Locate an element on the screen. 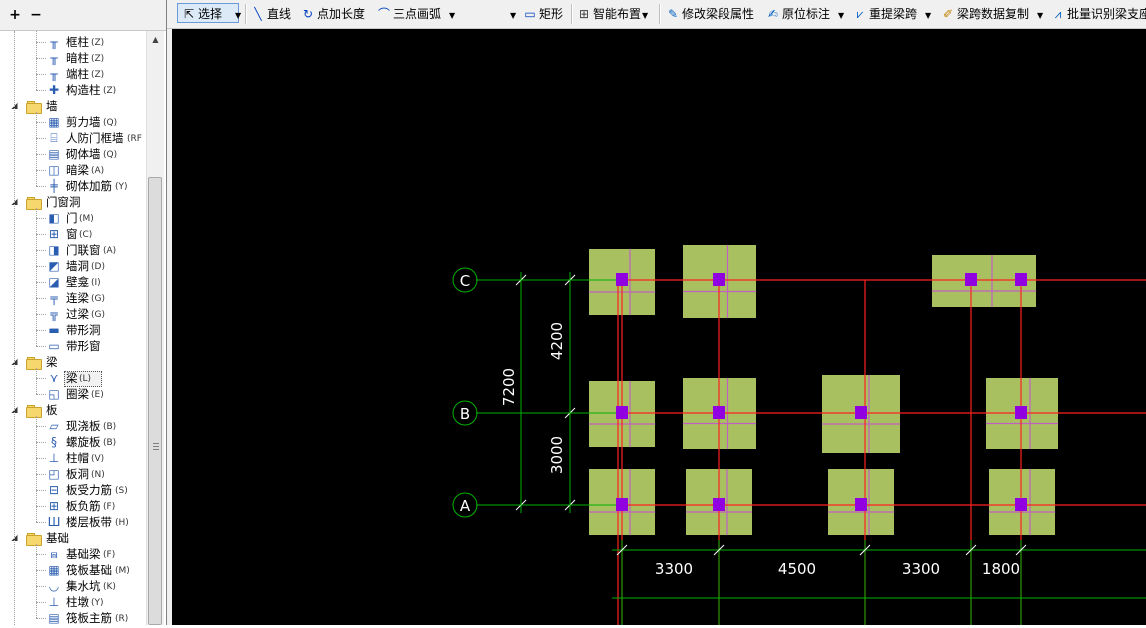  tree-item-label: 板负筋 is located at coordinates (83, 506).